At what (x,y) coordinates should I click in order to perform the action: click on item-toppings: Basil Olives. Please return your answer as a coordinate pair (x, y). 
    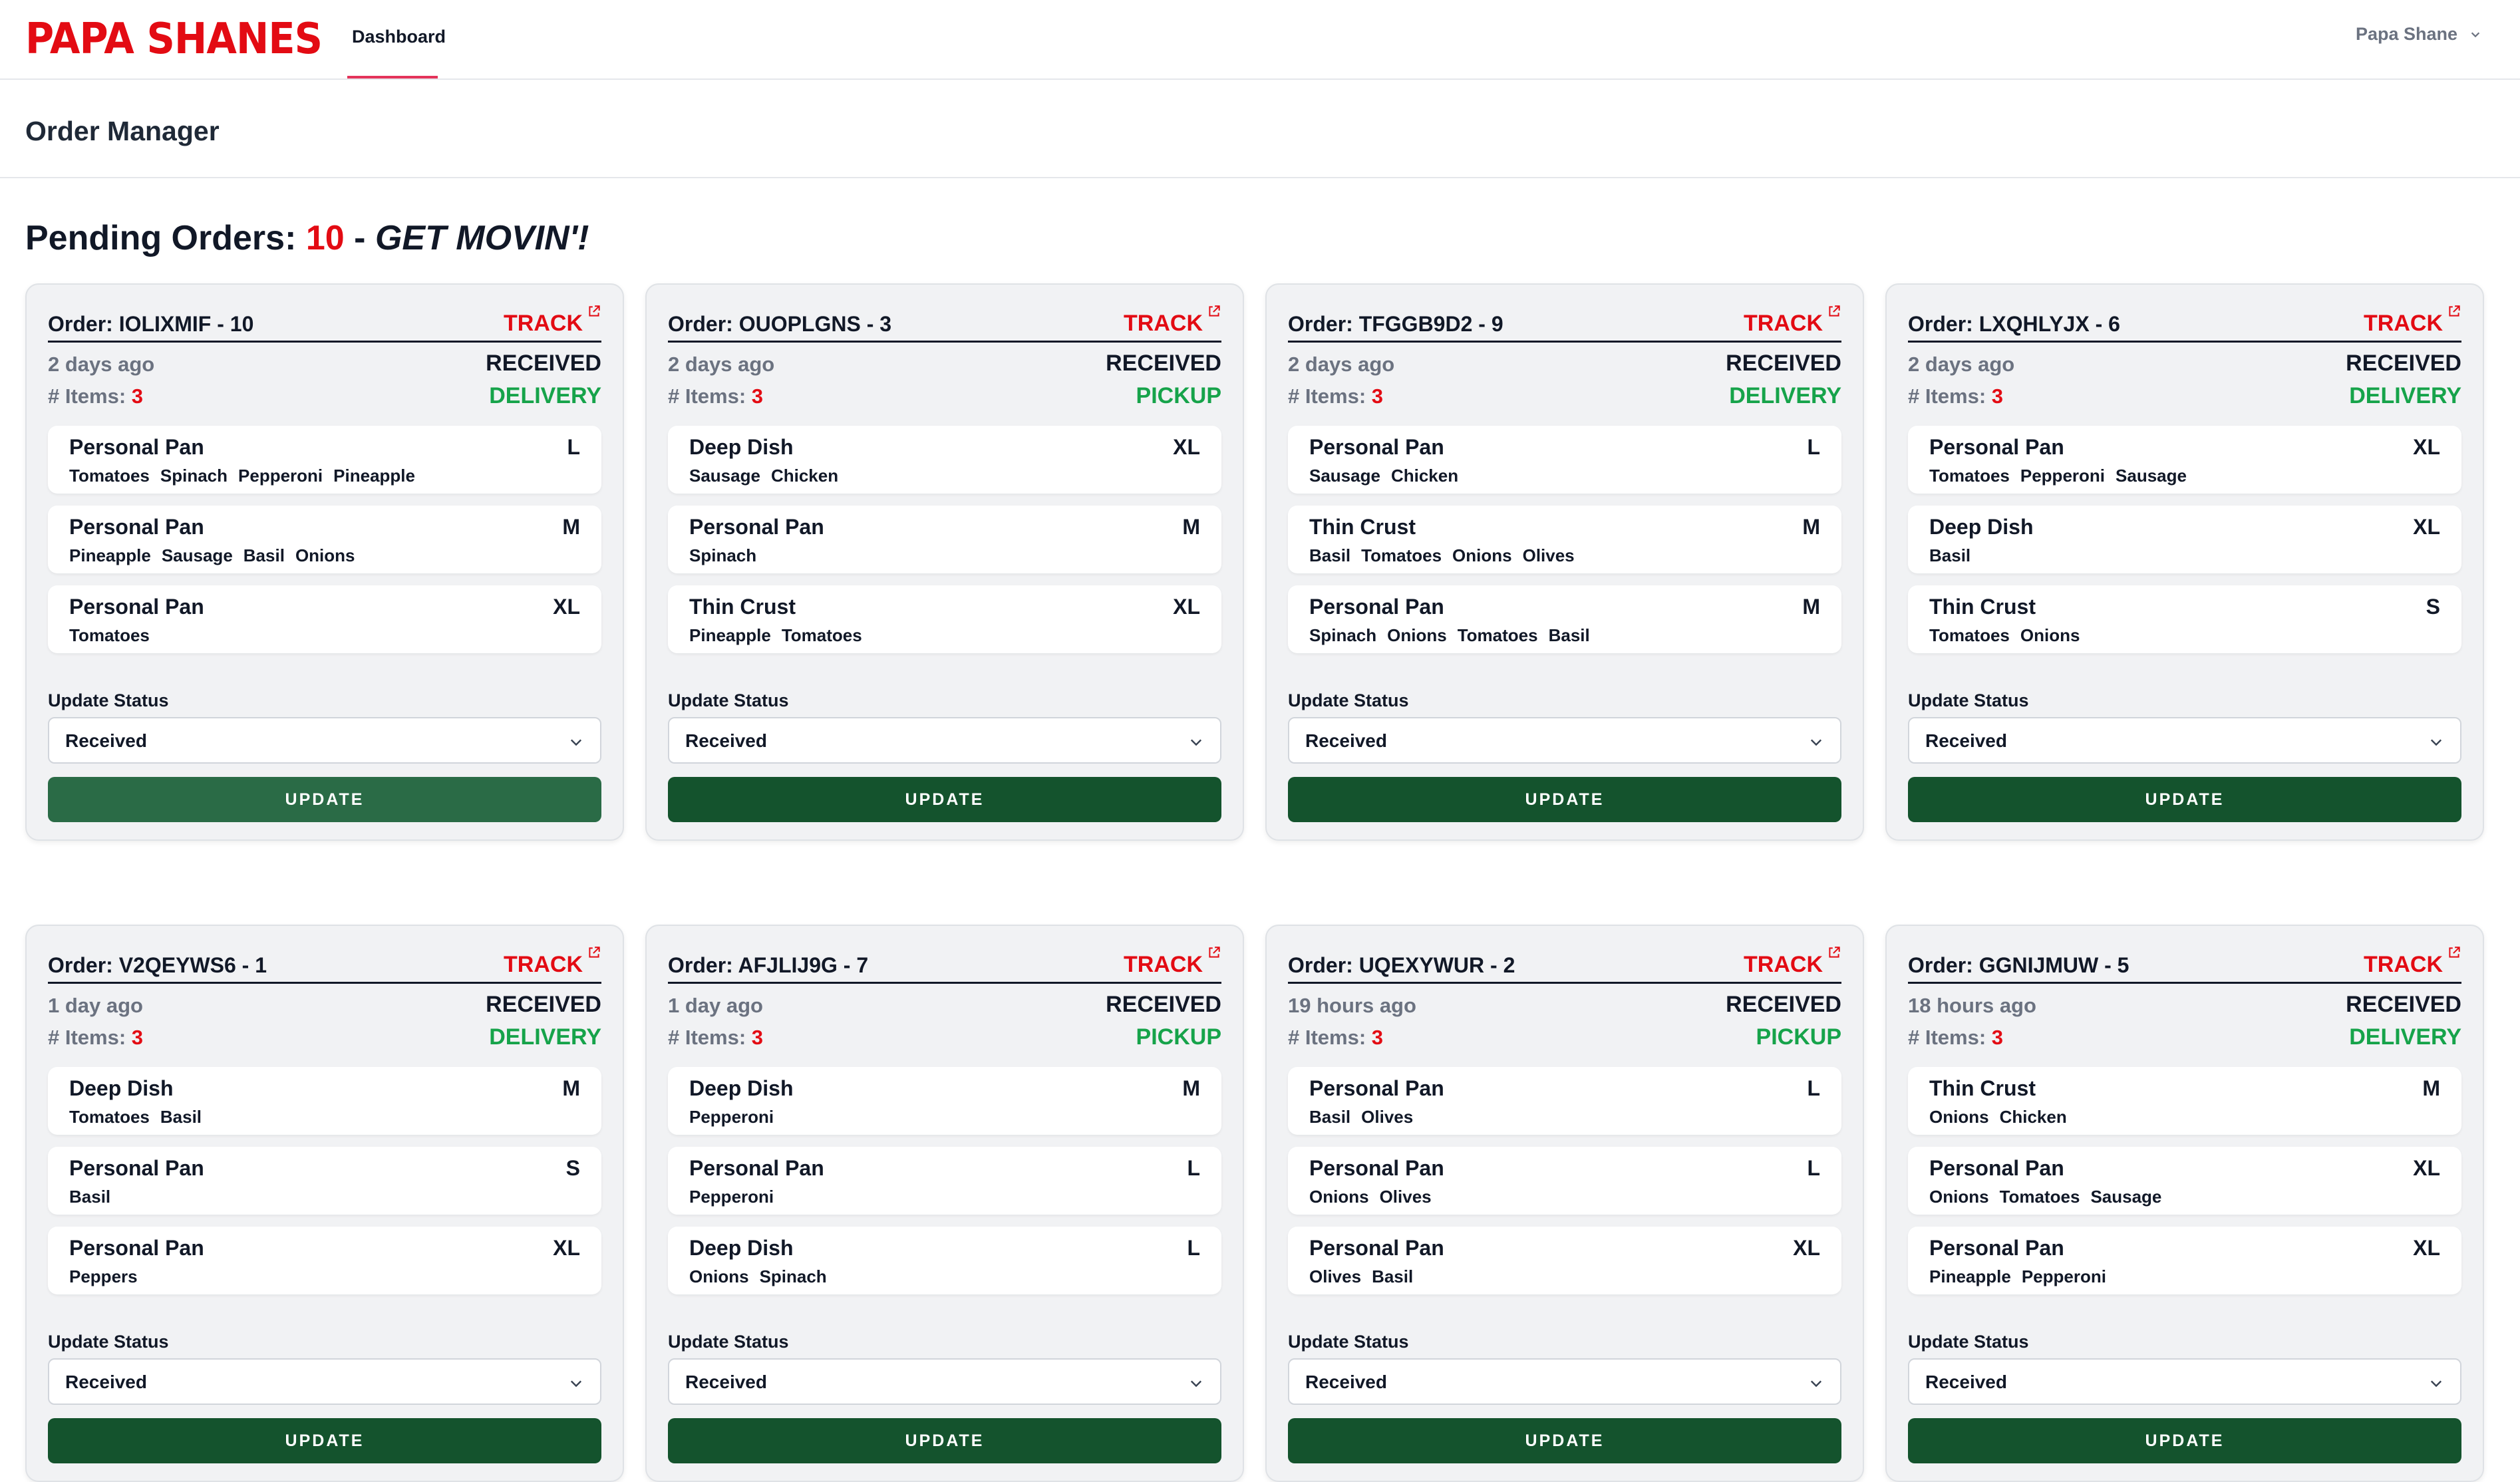
    Looking at the image, I should click on (1361, 1117).